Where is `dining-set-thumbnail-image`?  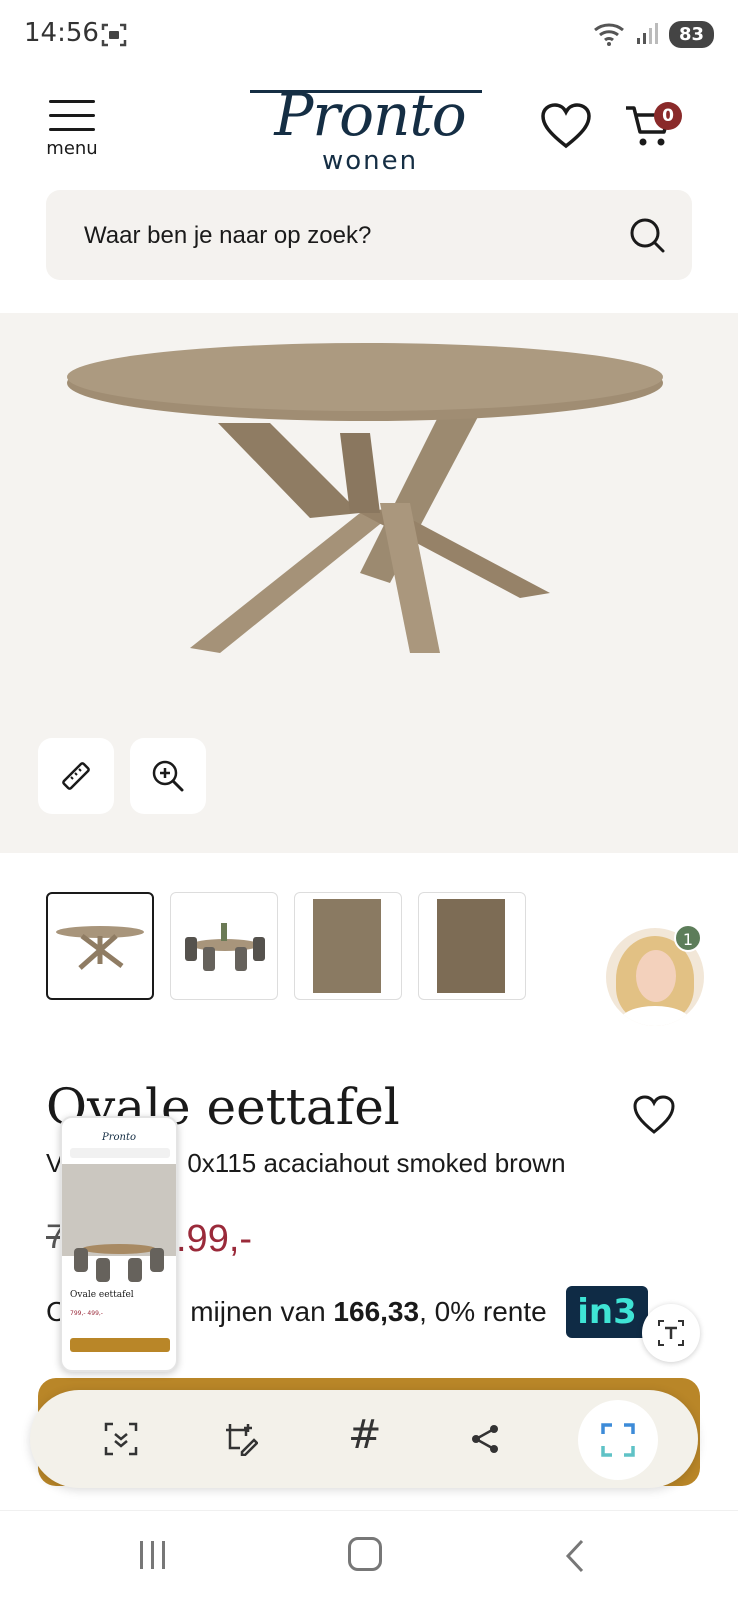
dining-set-thumbnail-image is located at coordinates (225, 947).